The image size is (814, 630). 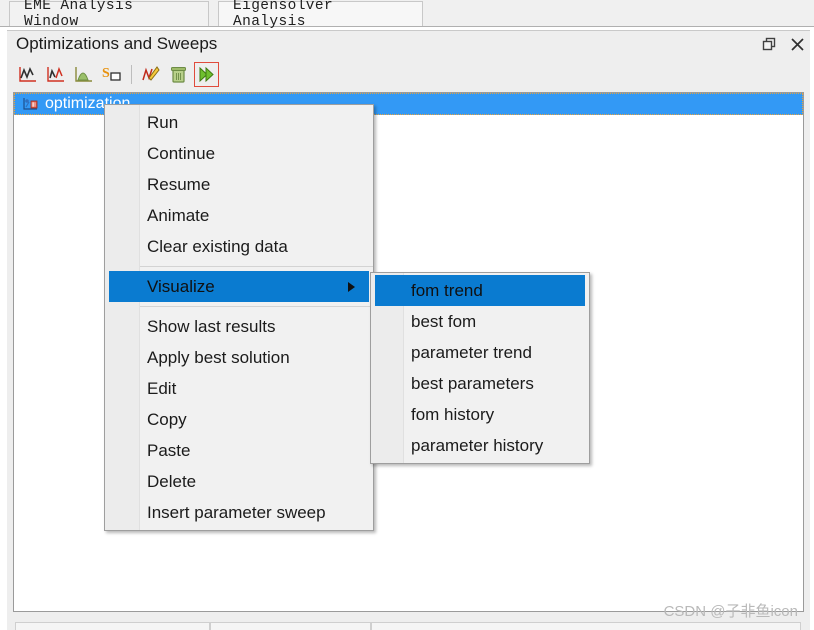 What do you see at coordinates (178, 74) in the screenshot?
I see `delete-icon` at bounding box center [178, 74].